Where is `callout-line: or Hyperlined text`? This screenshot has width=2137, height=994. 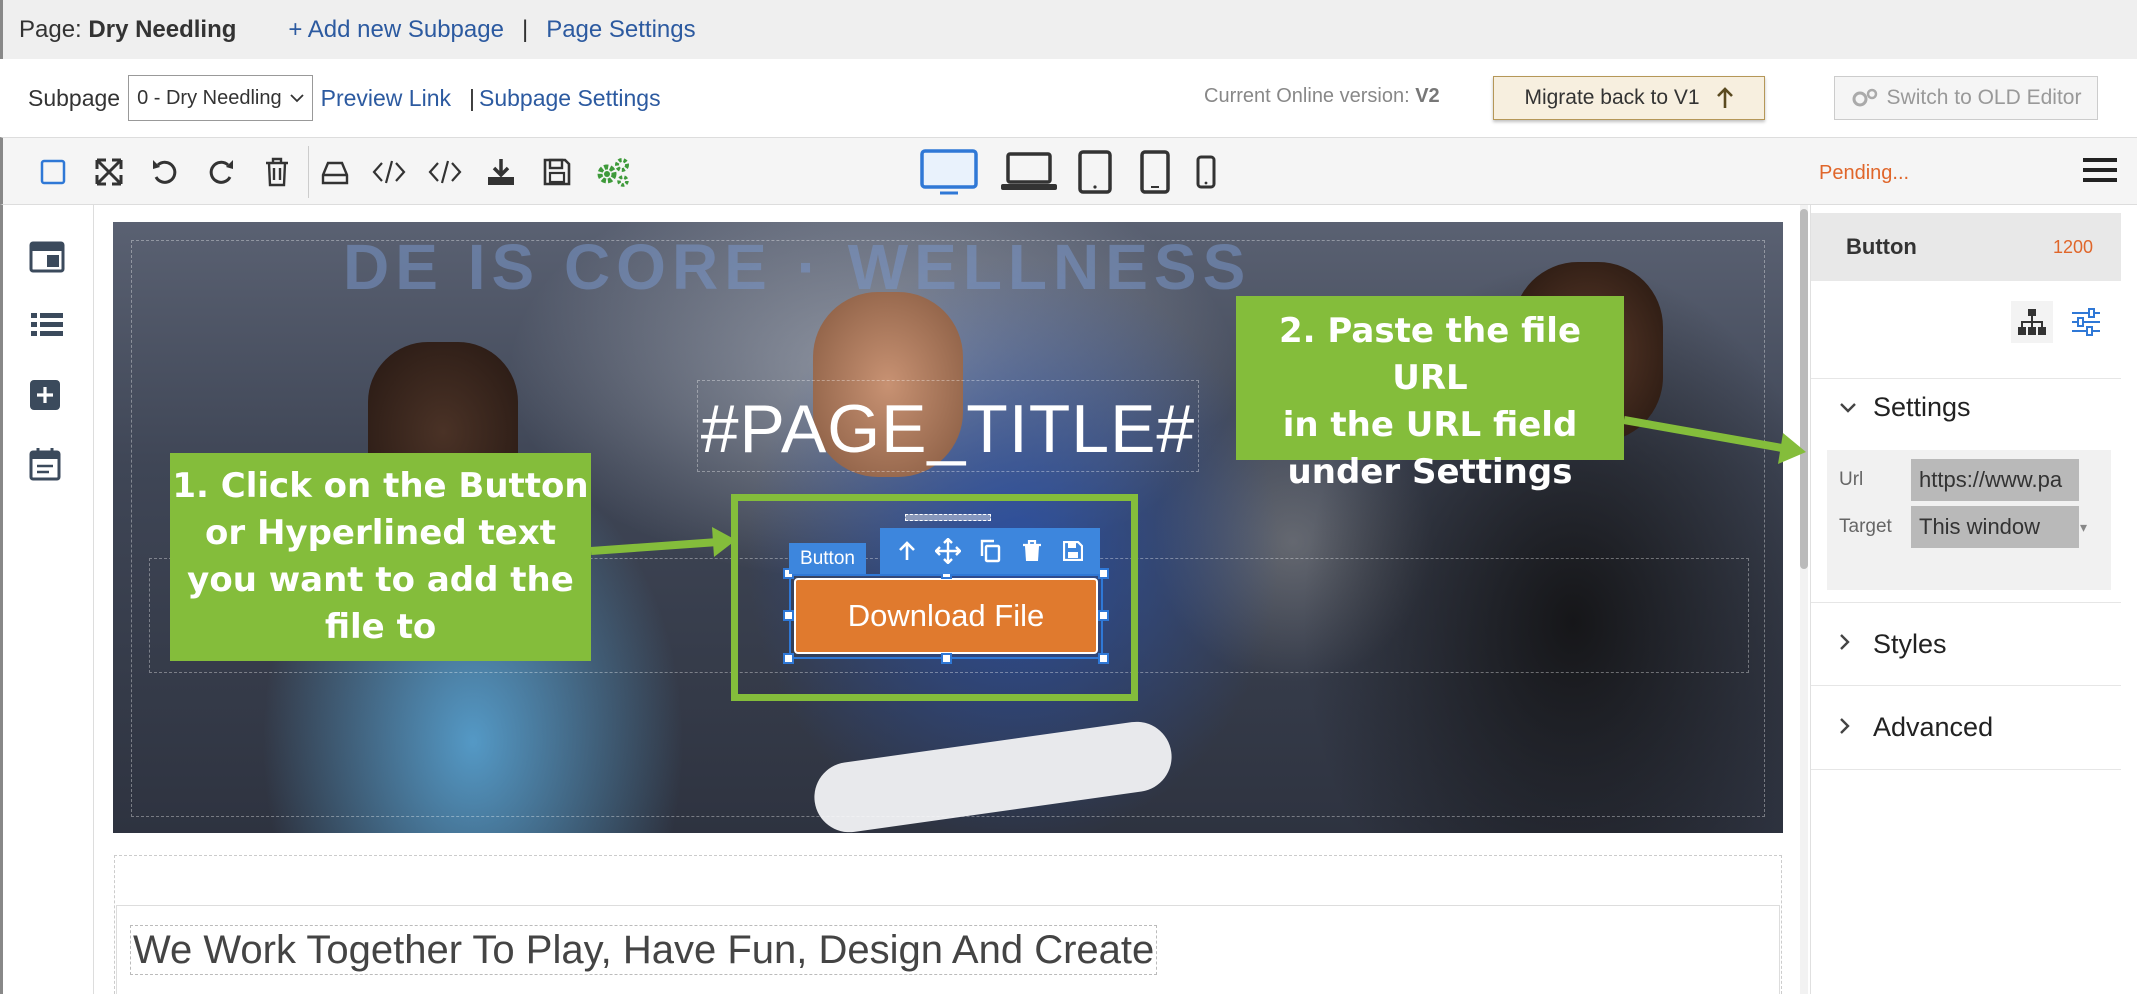 callout-line: or Hyperlined text is located at coordinates (380, 533).